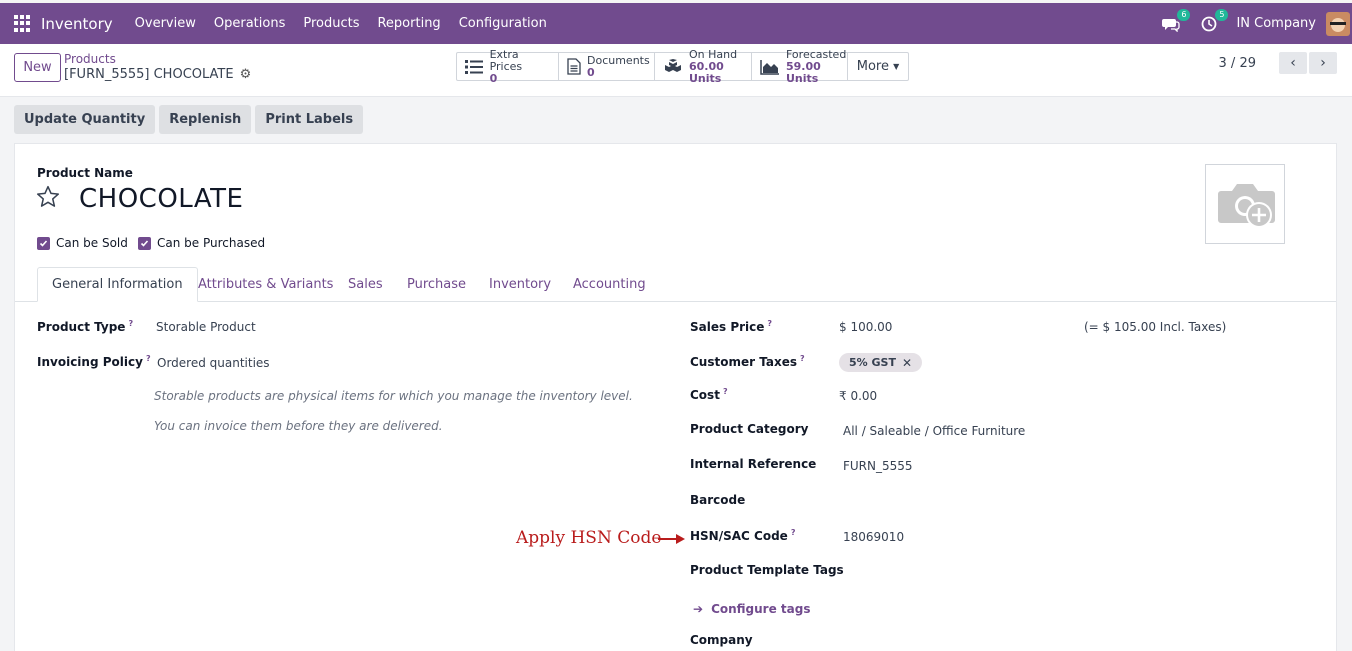 Image resolution: width=1352 pixels, height=651 pixels. What do you see at coordinates (161, 199) in the screenshot?
I see `product-name-field: CHOCOLATE` at bounding box center [161, 199].